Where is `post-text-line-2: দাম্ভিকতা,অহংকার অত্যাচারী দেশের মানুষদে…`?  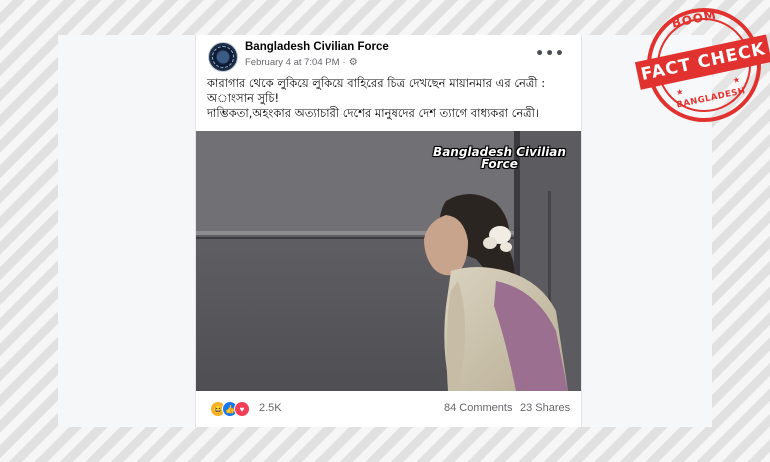 post-text-line-2: দাম্ভিকতা,অহংকার অত্যাচারী দেশের মানুষদে… is located at coordinates (373, 113).